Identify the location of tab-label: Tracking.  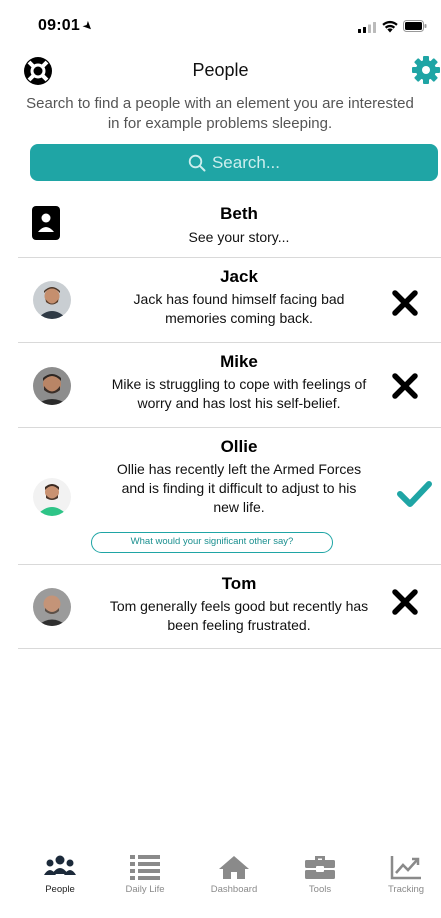
(406, 889).